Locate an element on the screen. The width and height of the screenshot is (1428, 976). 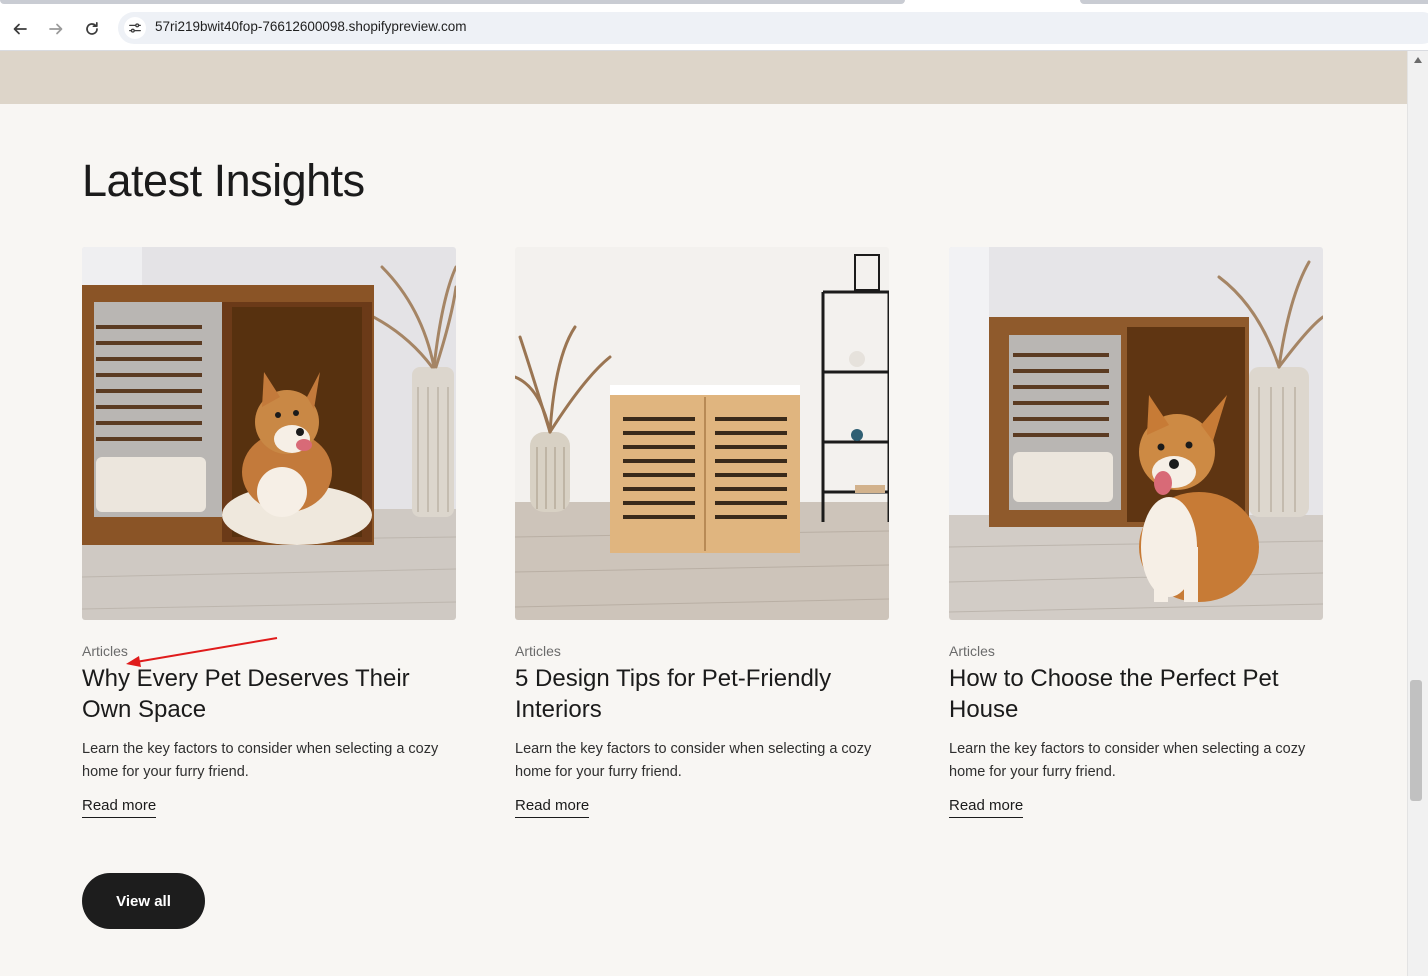
tab-strip is located at coordinates (714, 4).